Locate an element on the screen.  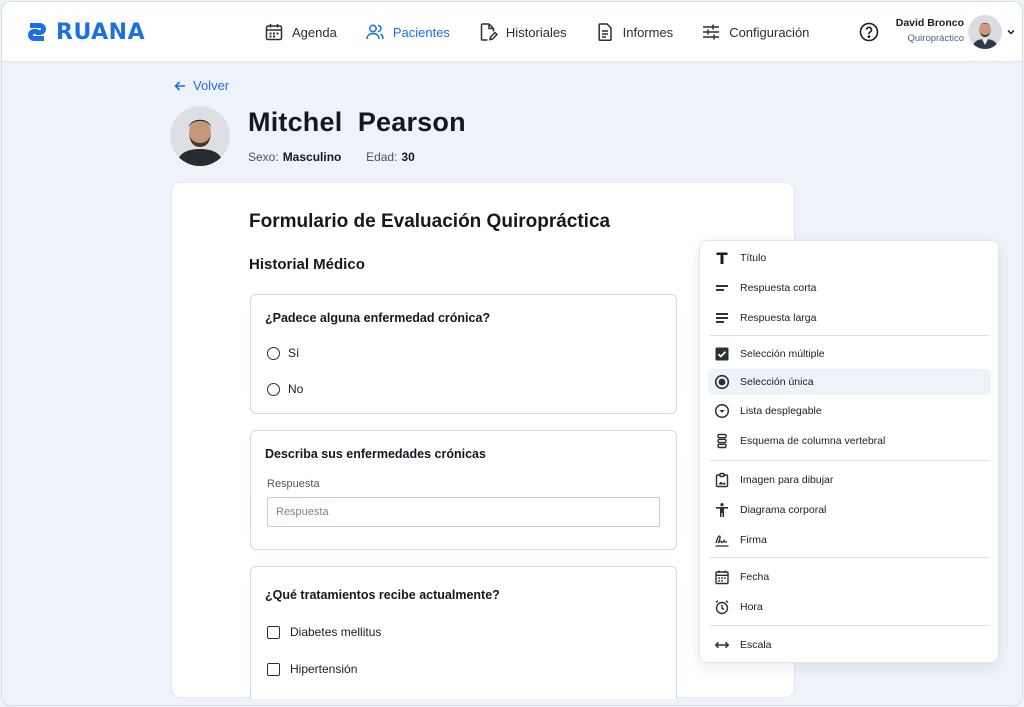
clock-icon is located at coordinates (722, 607).